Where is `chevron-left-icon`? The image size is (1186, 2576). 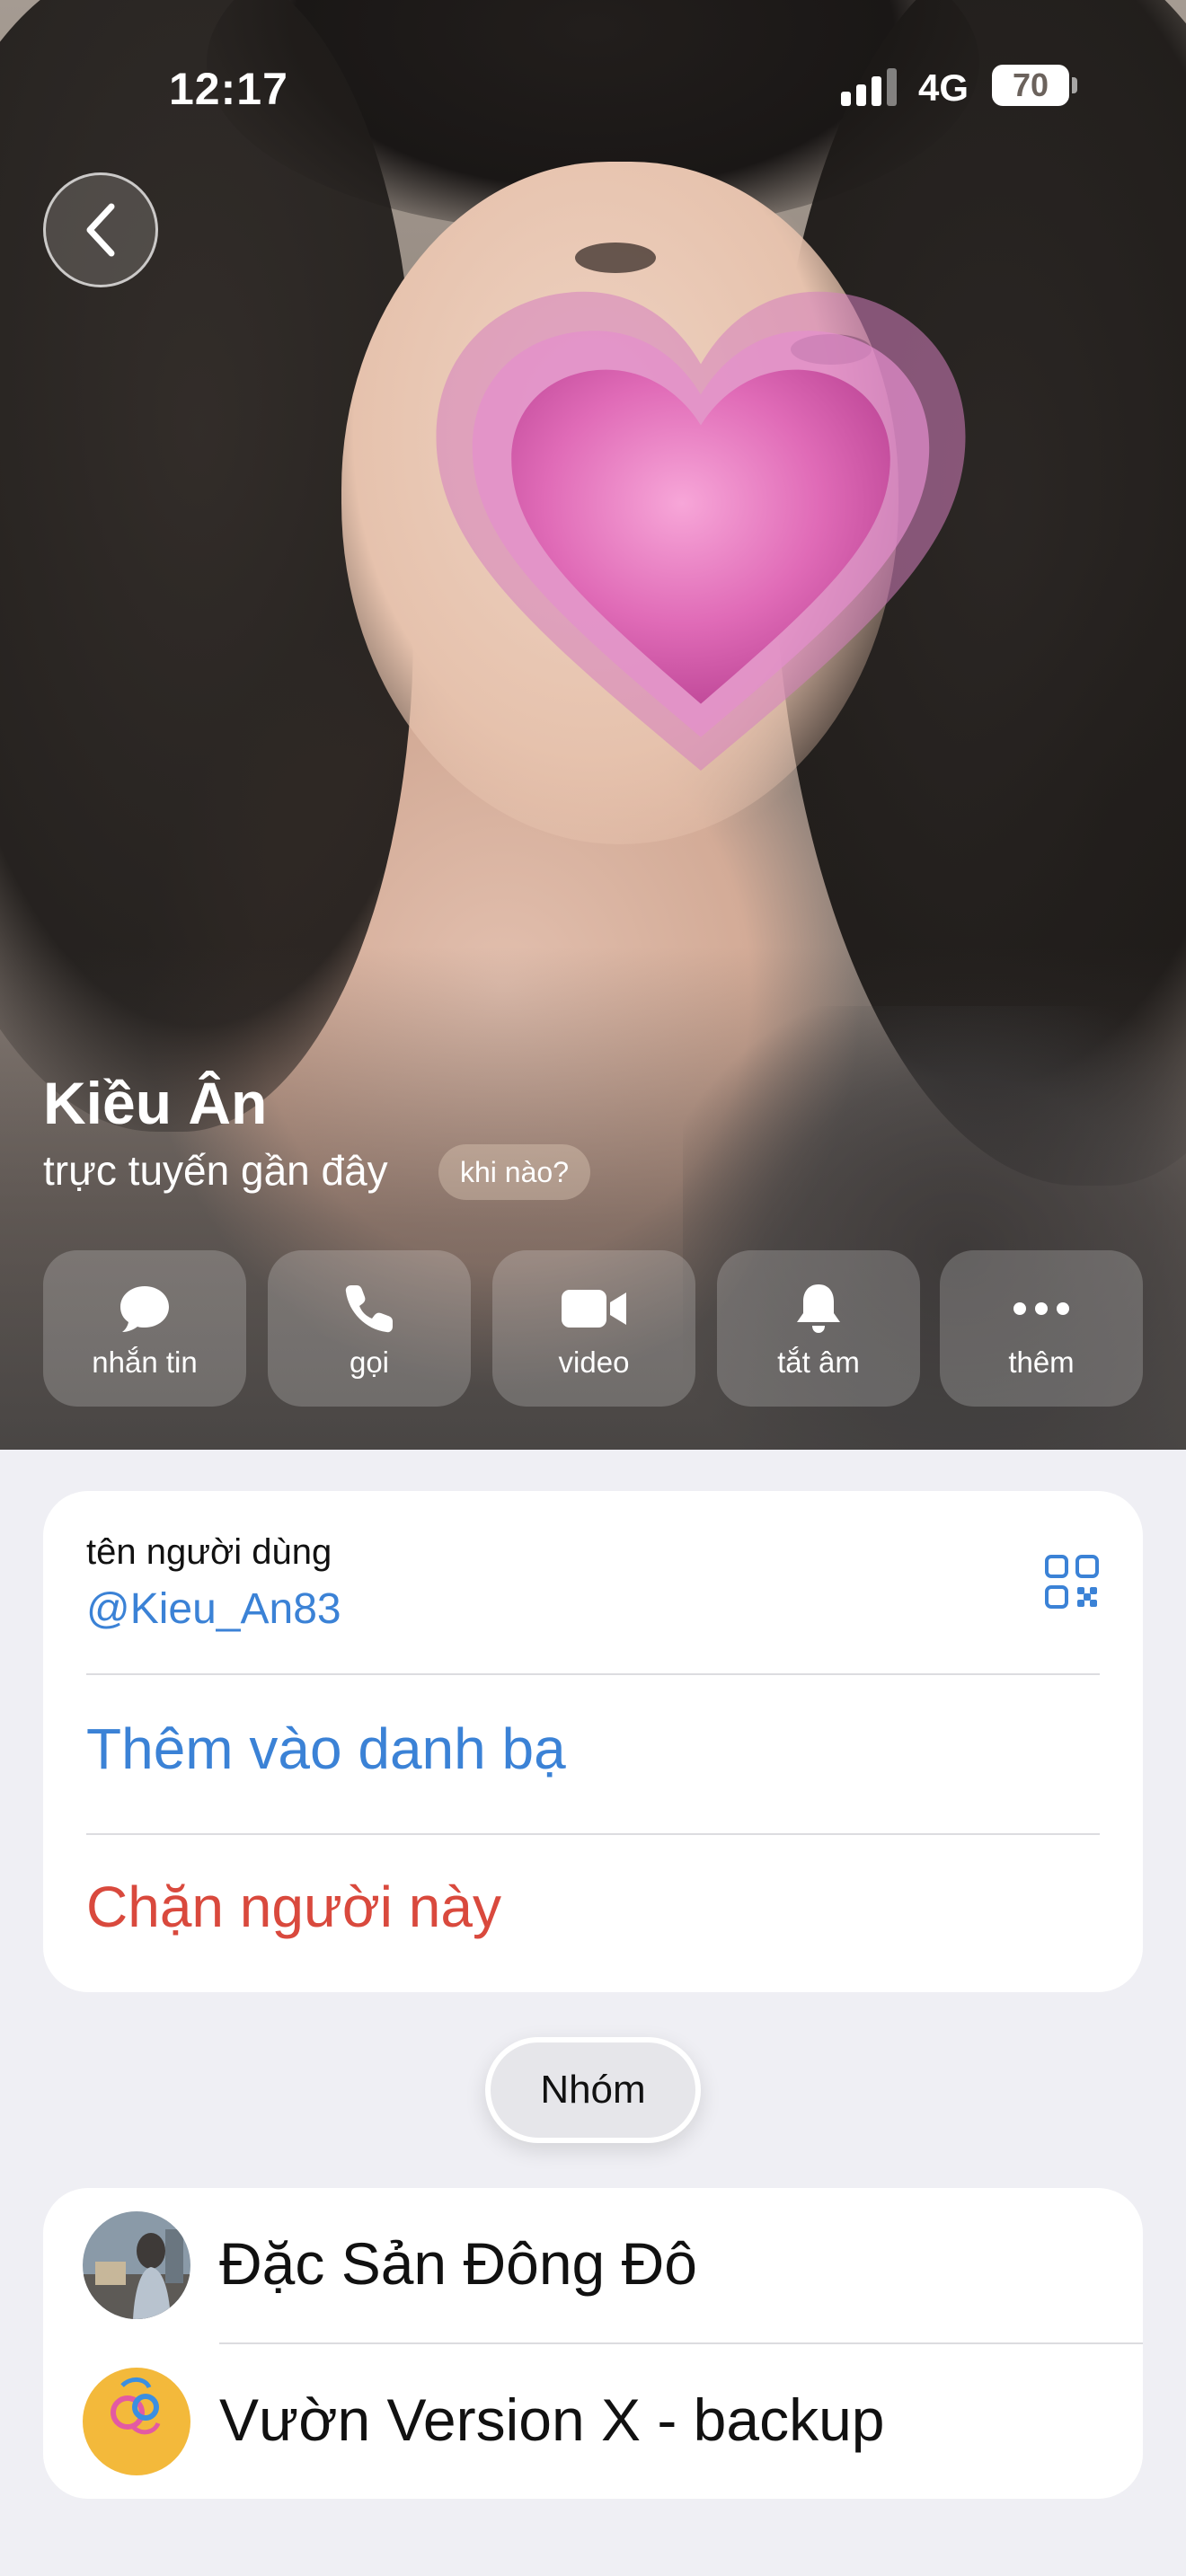 chevron-left-icon is located at coordinates (100, 230).